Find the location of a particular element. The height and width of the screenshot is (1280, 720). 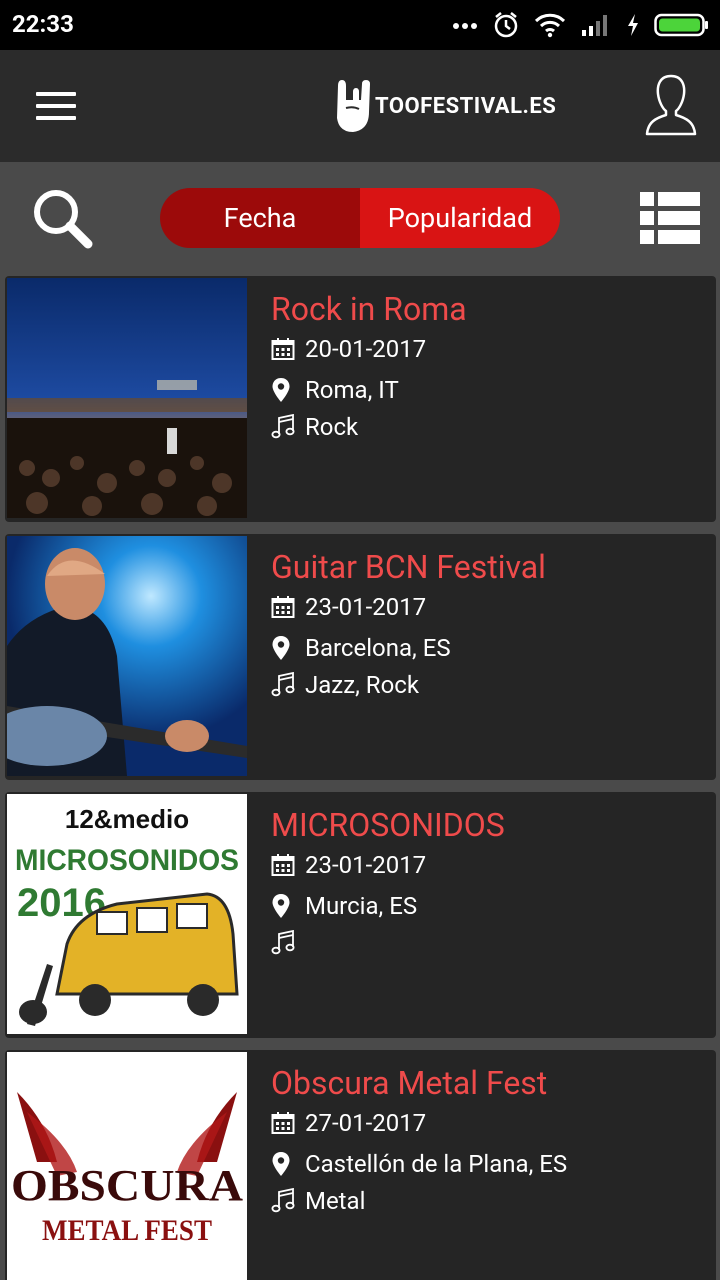

list-view-icon is located at coordinates (670, 218).